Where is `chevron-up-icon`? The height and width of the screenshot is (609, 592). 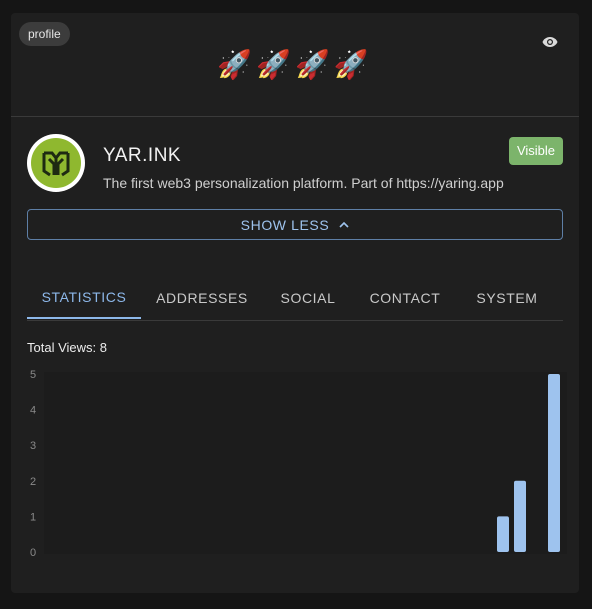 chevron-up-icon is located at coordinates (344, 224).